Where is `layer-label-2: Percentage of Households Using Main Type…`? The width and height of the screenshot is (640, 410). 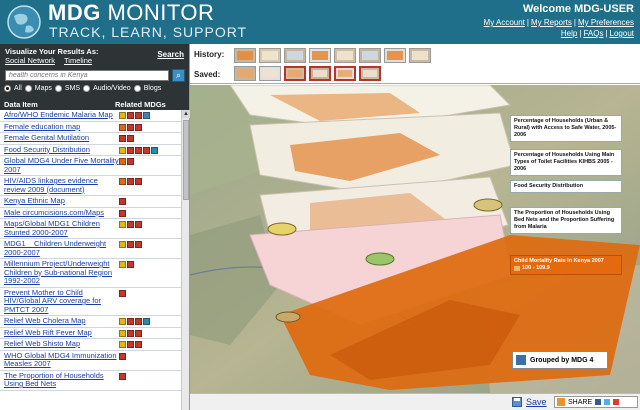
layer-label-2: Percentage of Households Using Main Type… is located at coordinates (566, 162).